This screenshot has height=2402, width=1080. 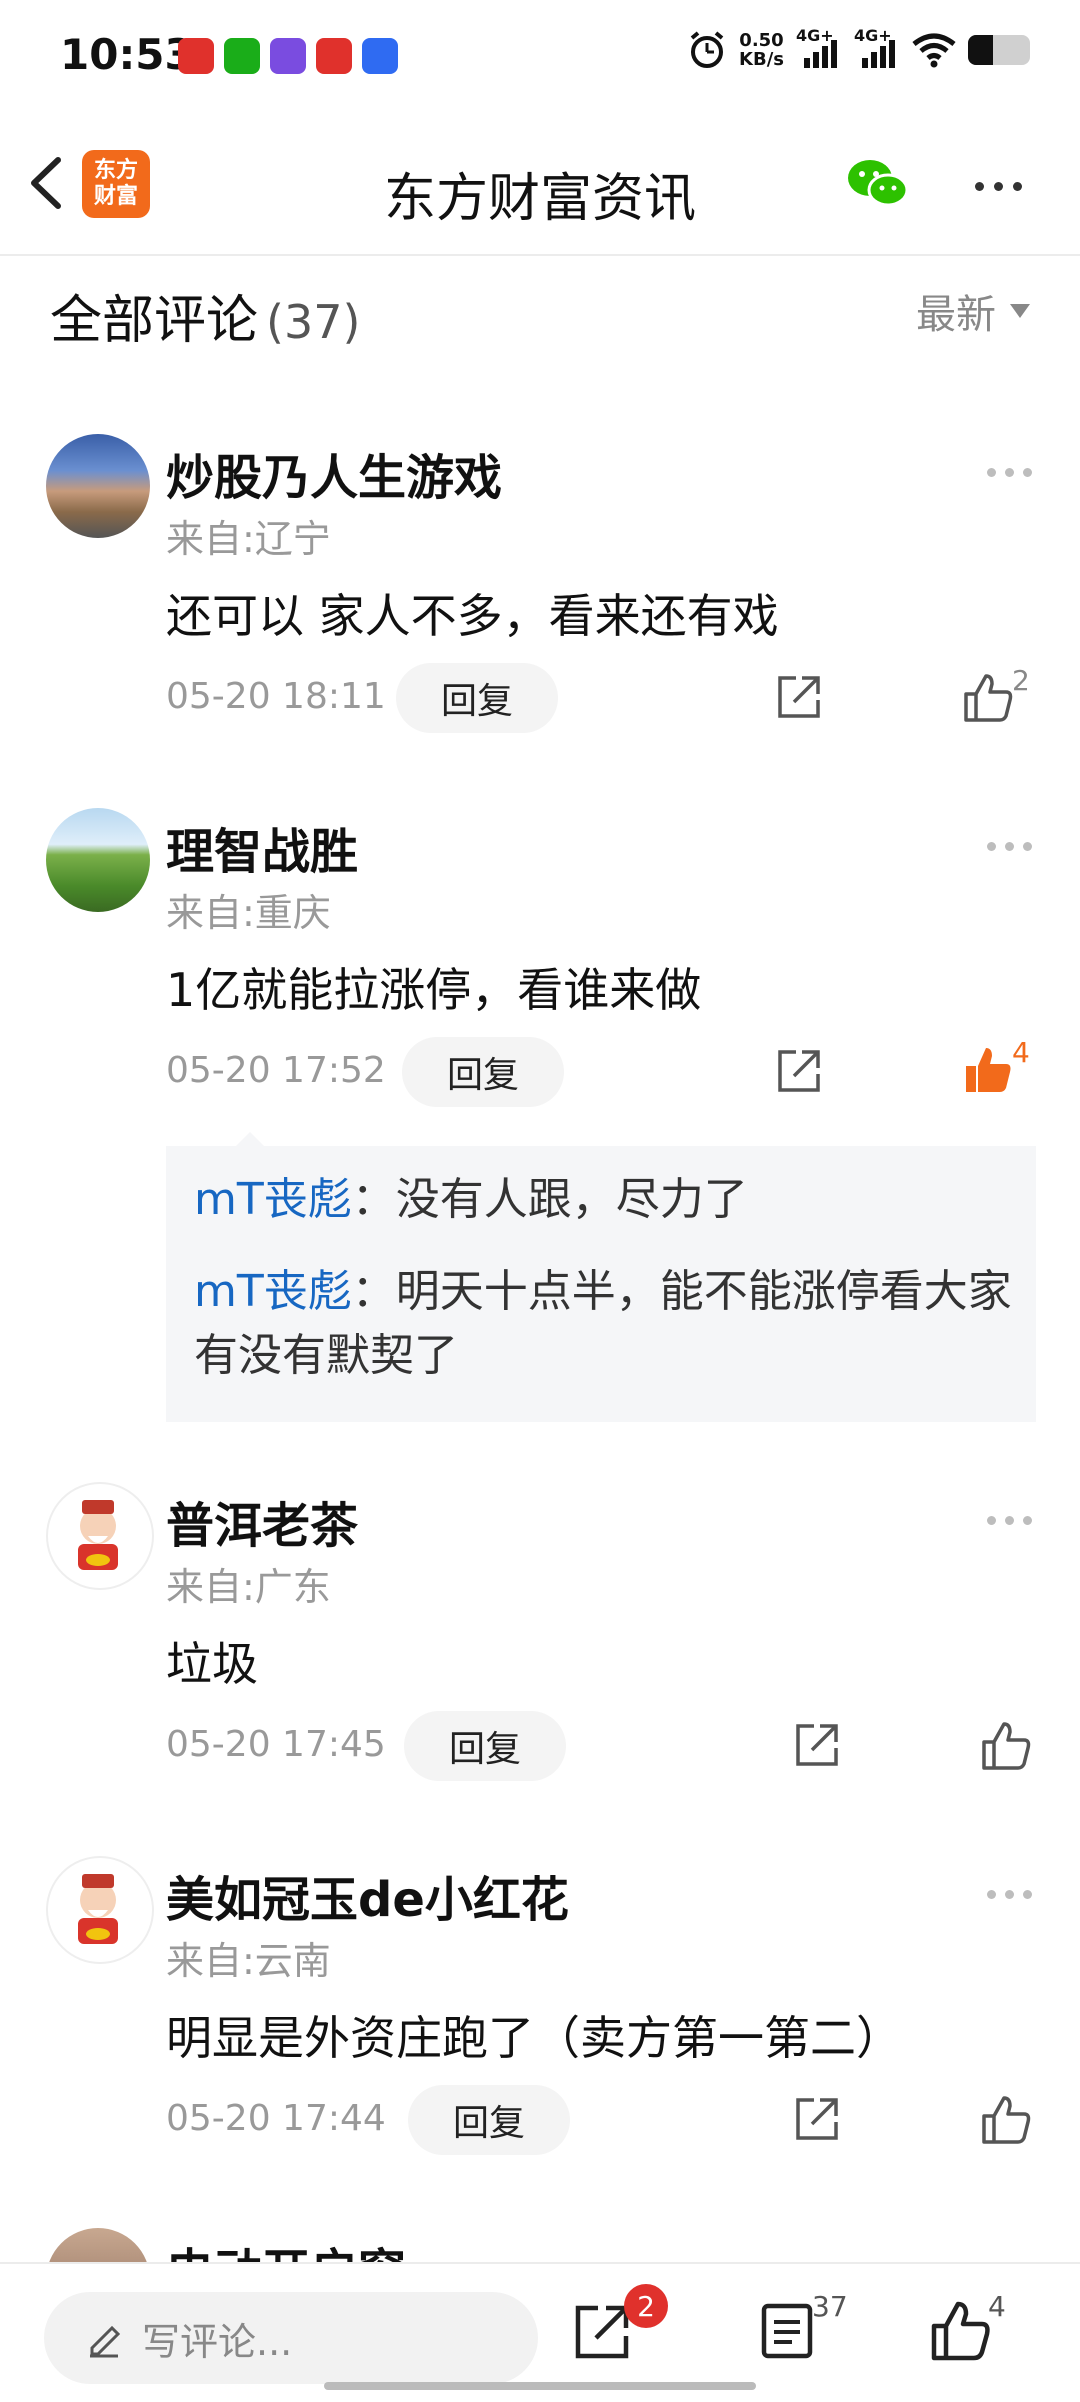 I want to click on page-title: 东方财富资讯, so click(x=539, y=199).